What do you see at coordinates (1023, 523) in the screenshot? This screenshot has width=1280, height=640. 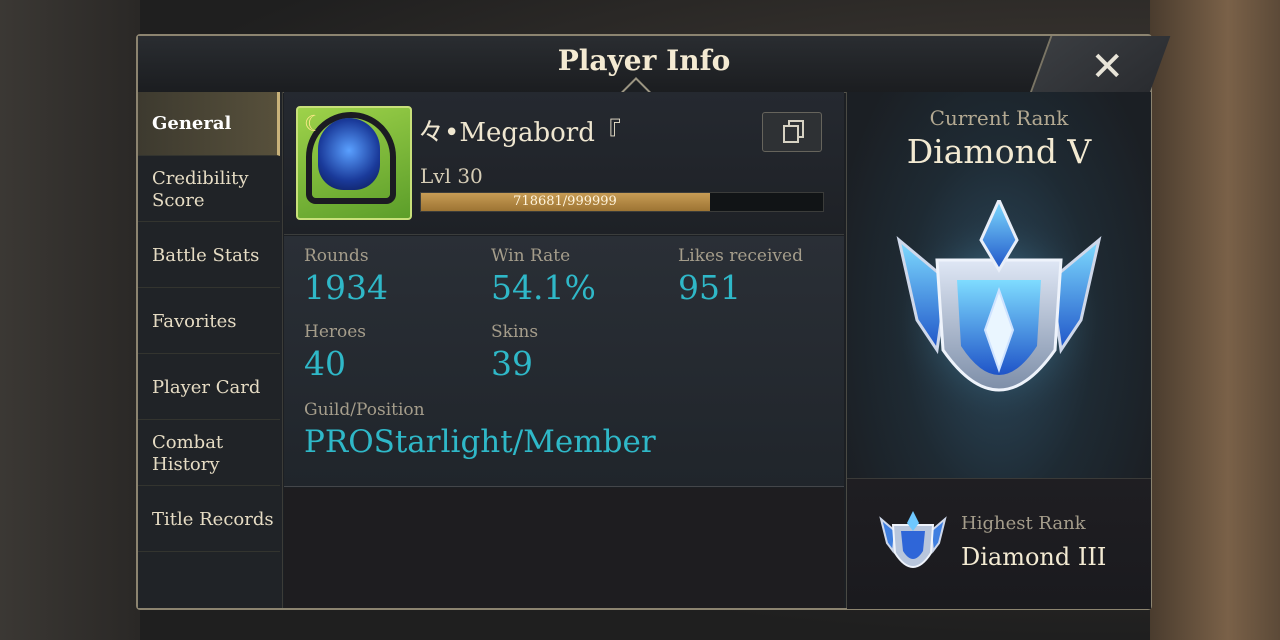 I see `highest-rank-label: Highest Rank` at bounding box center [1023, 523].